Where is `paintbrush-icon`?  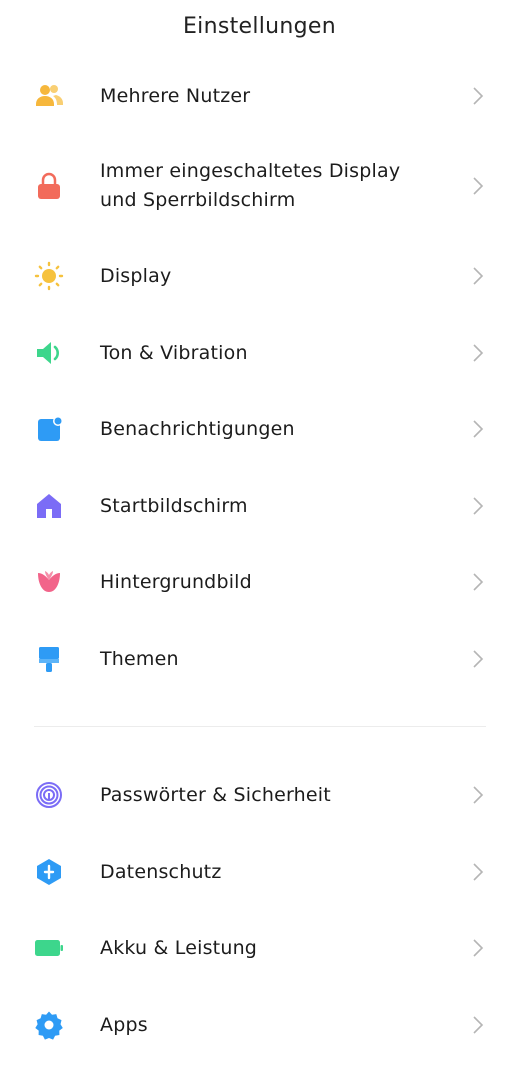
paintbrush-icon is located at coordinates (49, 659).